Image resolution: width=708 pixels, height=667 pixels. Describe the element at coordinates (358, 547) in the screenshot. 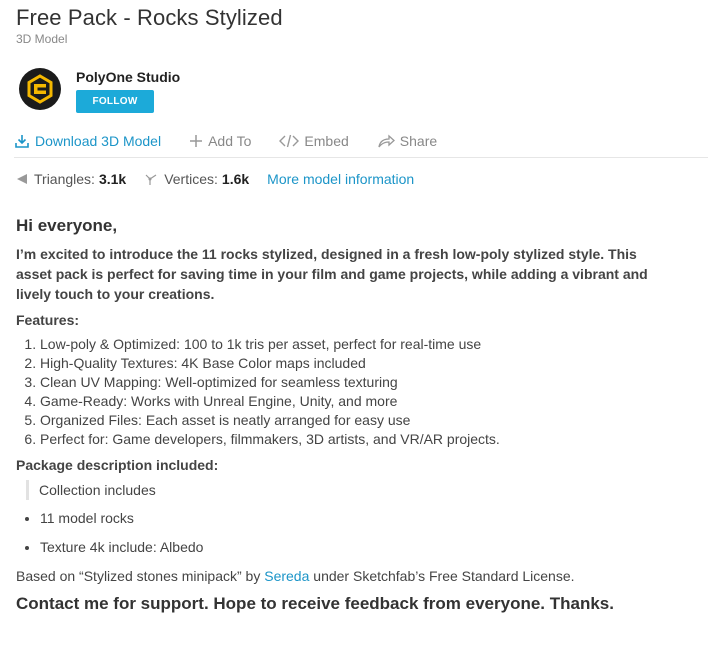

I see `package-item: Texture 4k include: Albedo` at that location.